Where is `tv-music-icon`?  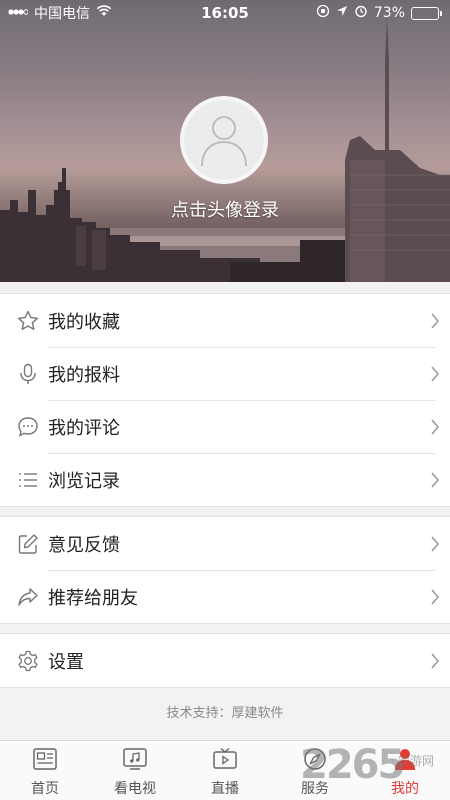 tv-music-icon is located at coordinates (135, 761).